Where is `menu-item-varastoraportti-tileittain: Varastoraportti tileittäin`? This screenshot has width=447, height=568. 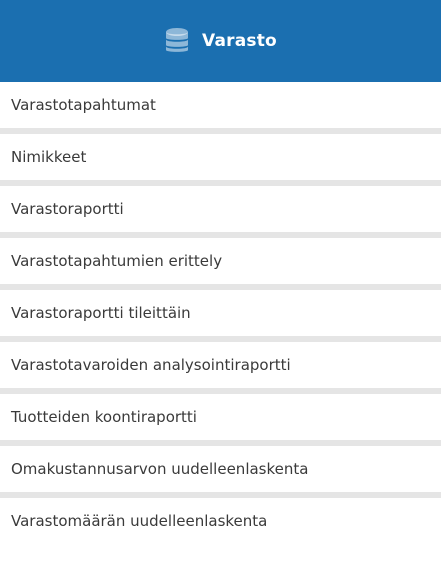
menu-item-varastoraportti-tileittain: Varastoraportti tileittäin is located at coordinates (220, 316).